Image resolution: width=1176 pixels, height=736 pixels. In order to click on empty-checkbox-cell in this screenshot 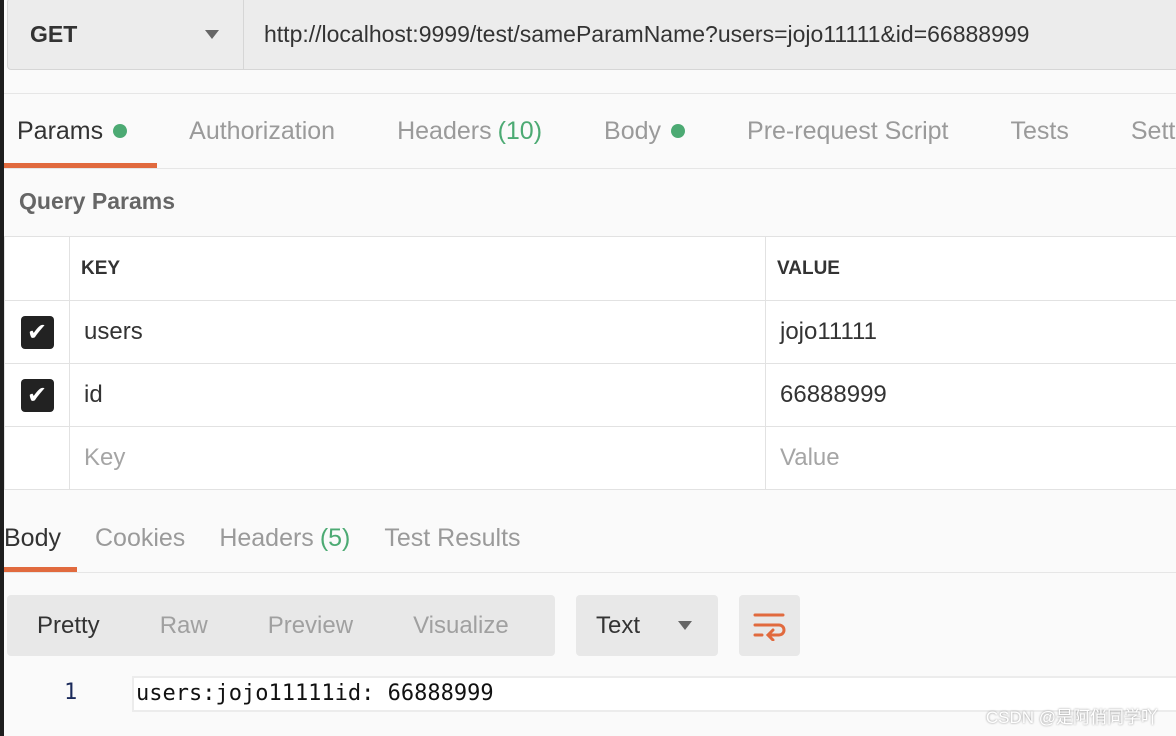, I will do `click(37, 458)`.